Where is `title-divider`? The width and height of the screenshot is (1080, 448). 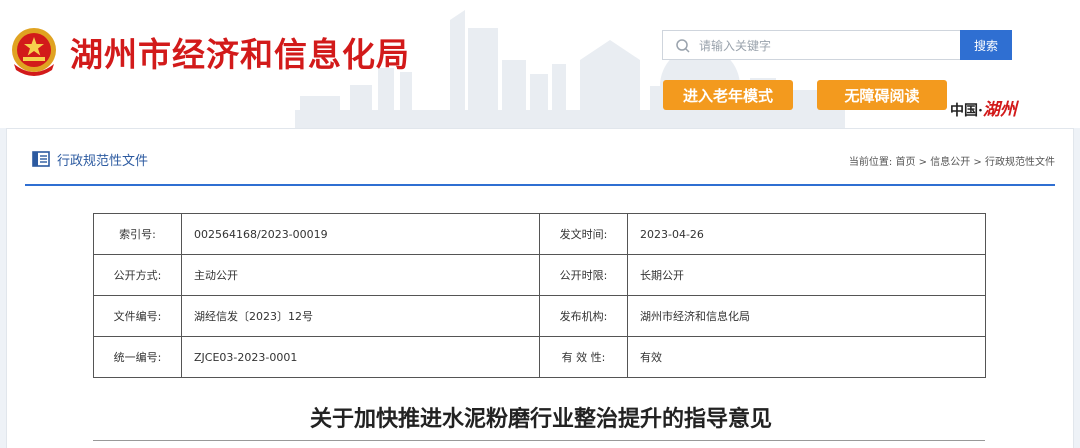 title-divider is located at coordinates (539, 440).